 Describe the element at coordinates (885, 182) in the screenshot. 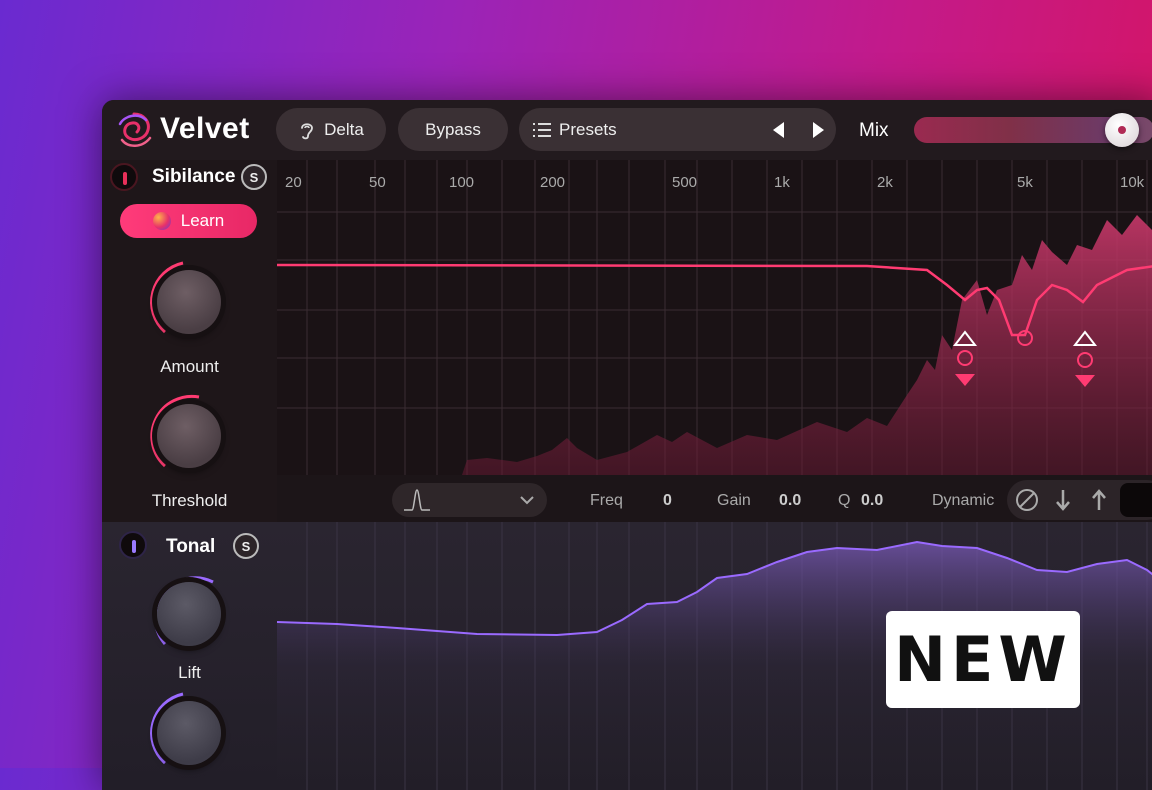

I see `freq-tick-label: 2k` at that location.